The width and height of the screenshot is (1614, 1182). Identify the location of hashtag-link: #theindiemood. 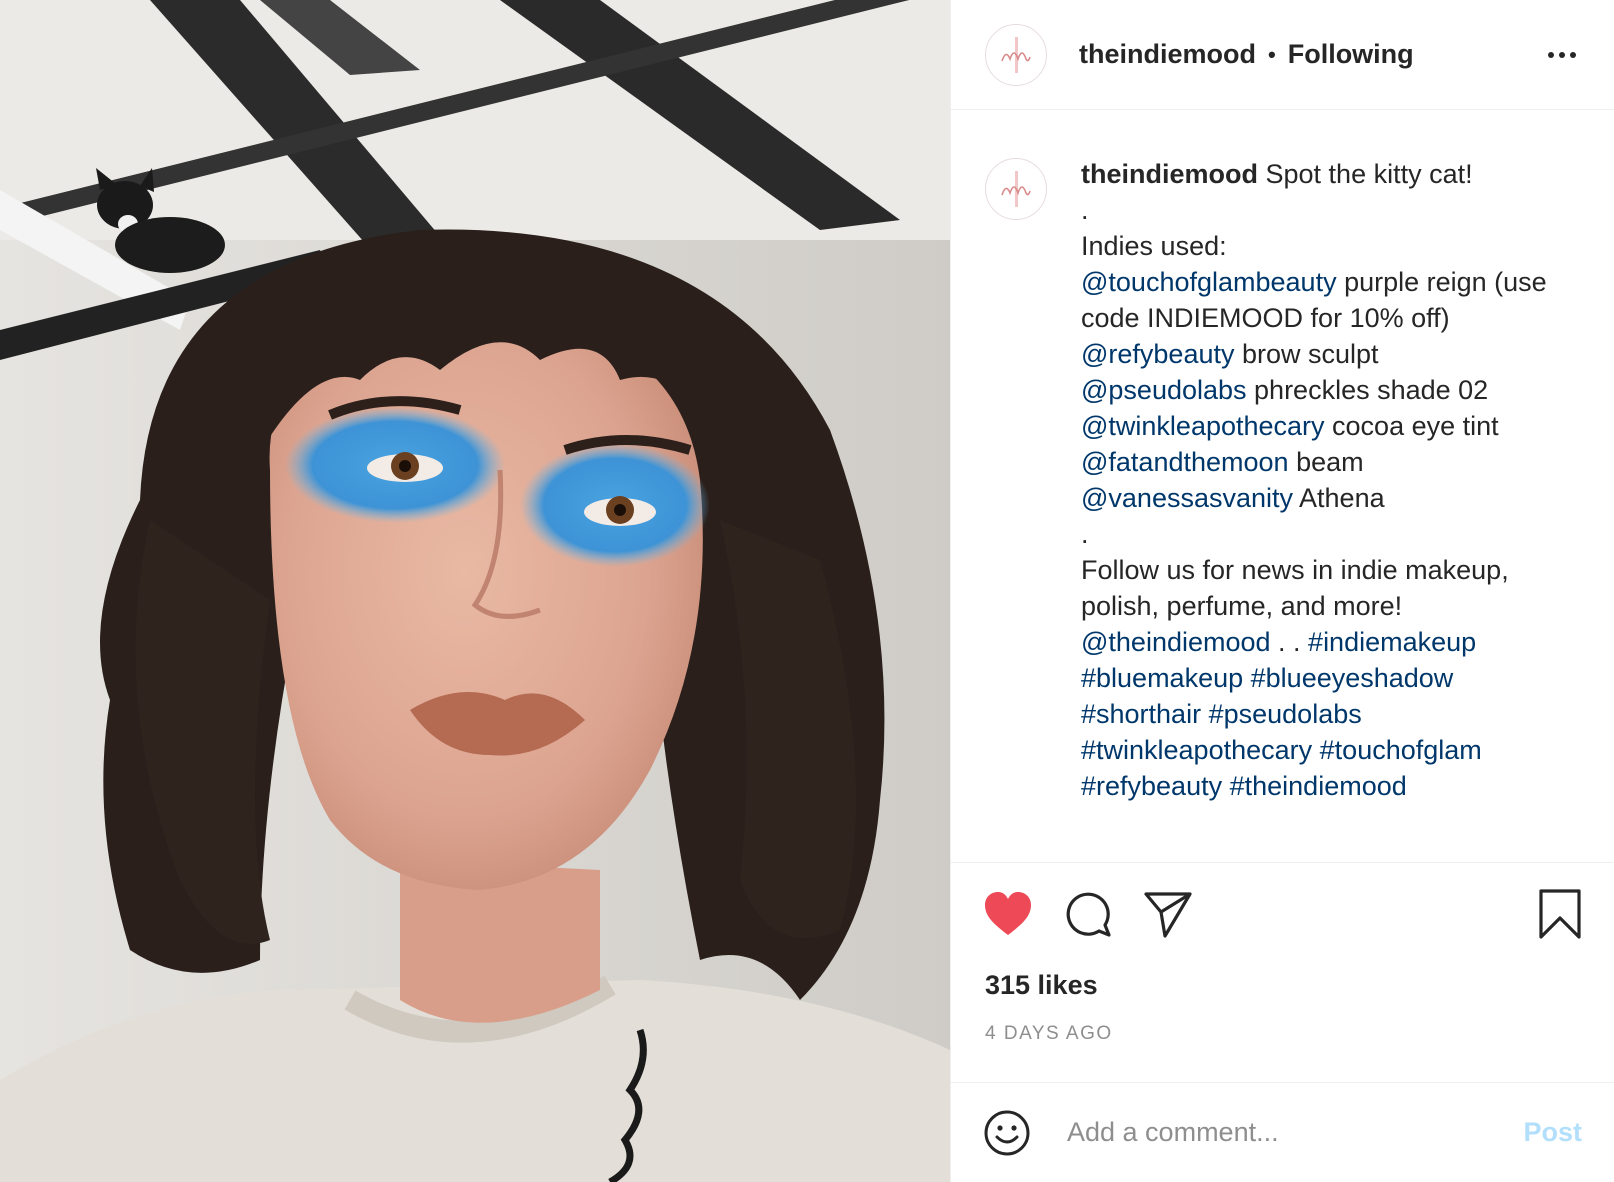
(1318, 786).